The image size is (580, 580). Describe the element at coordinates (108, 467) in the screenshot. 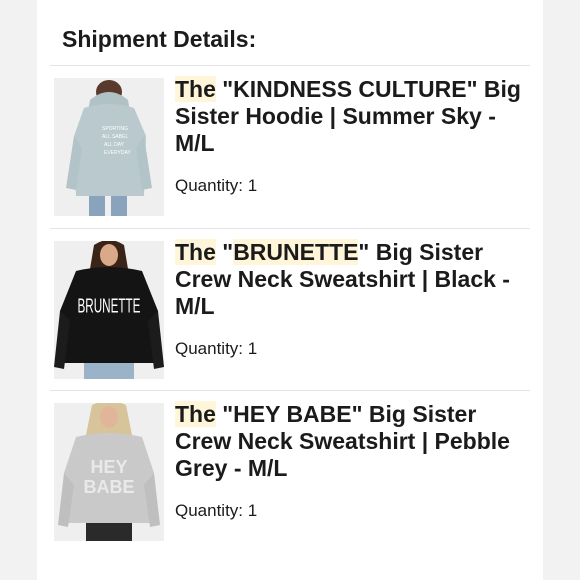

I see `print-line: HEY` at that location.